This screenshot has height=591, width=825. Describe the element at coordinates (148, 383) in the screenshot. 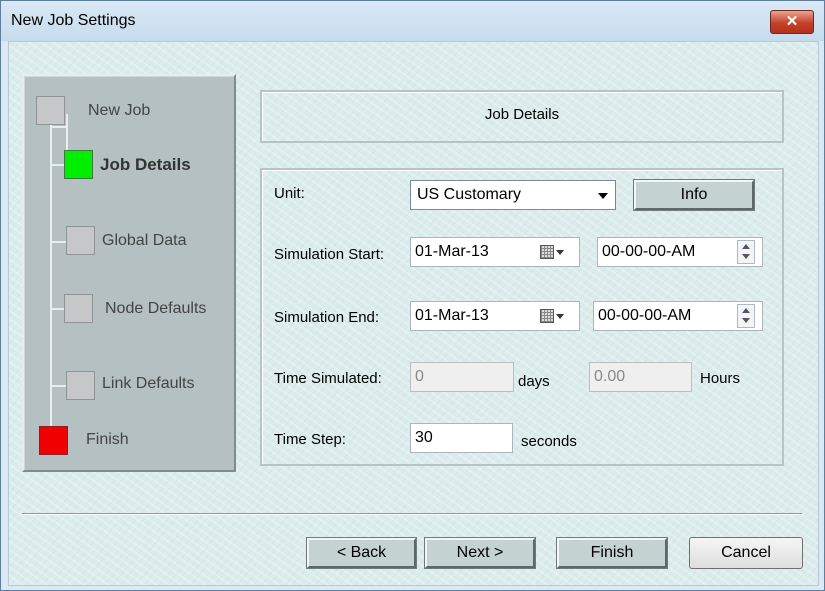

I see `wizard-step-link-defaults: Link Defaults` at that location.